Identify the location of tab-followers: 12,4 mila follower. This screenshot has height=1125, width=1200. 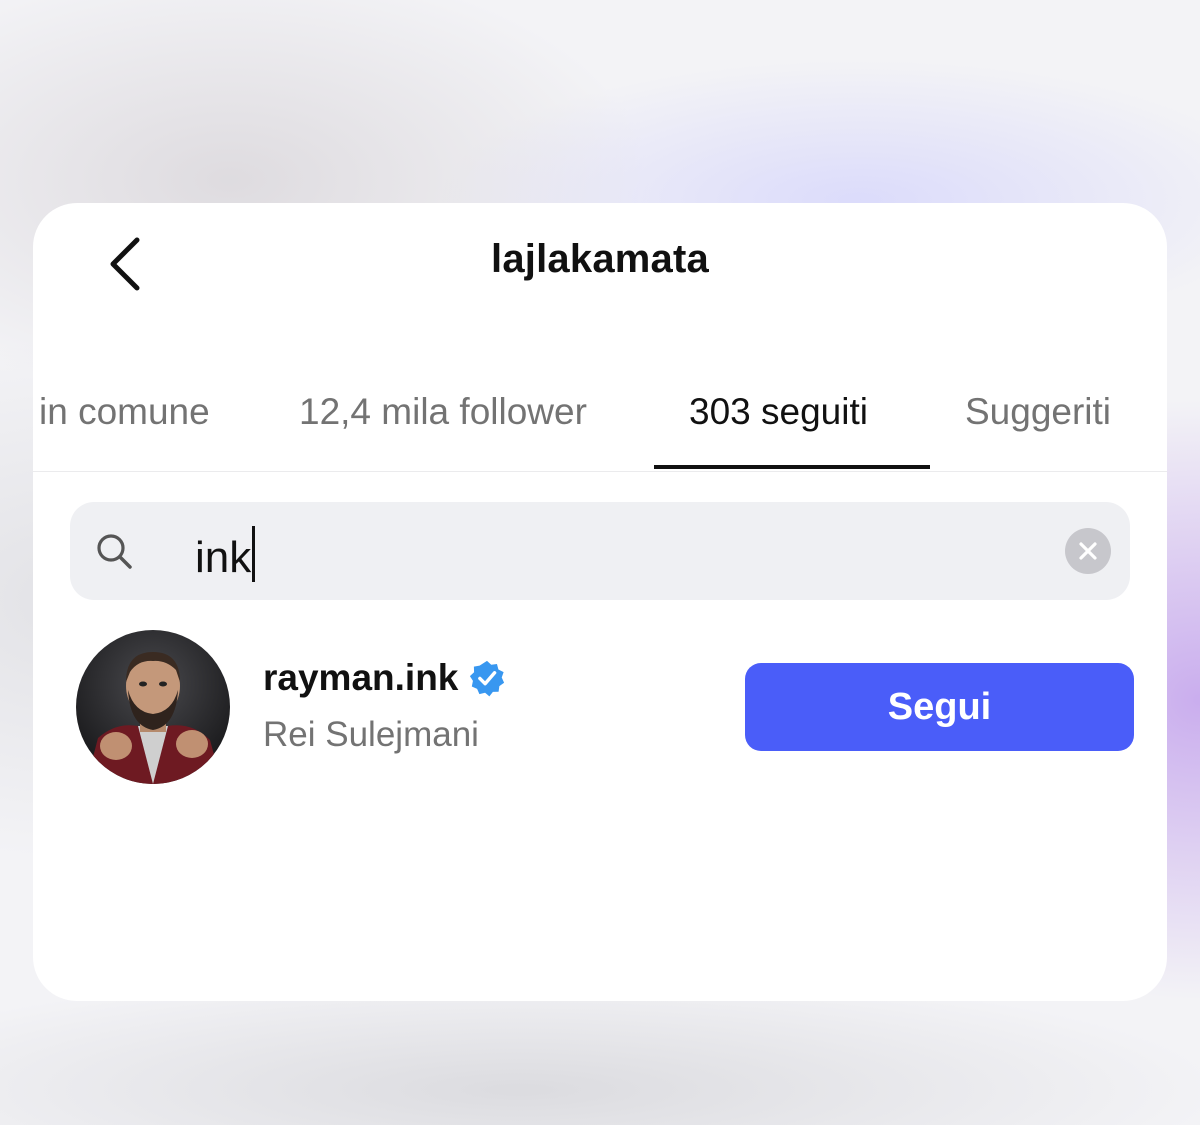
(443, 412).